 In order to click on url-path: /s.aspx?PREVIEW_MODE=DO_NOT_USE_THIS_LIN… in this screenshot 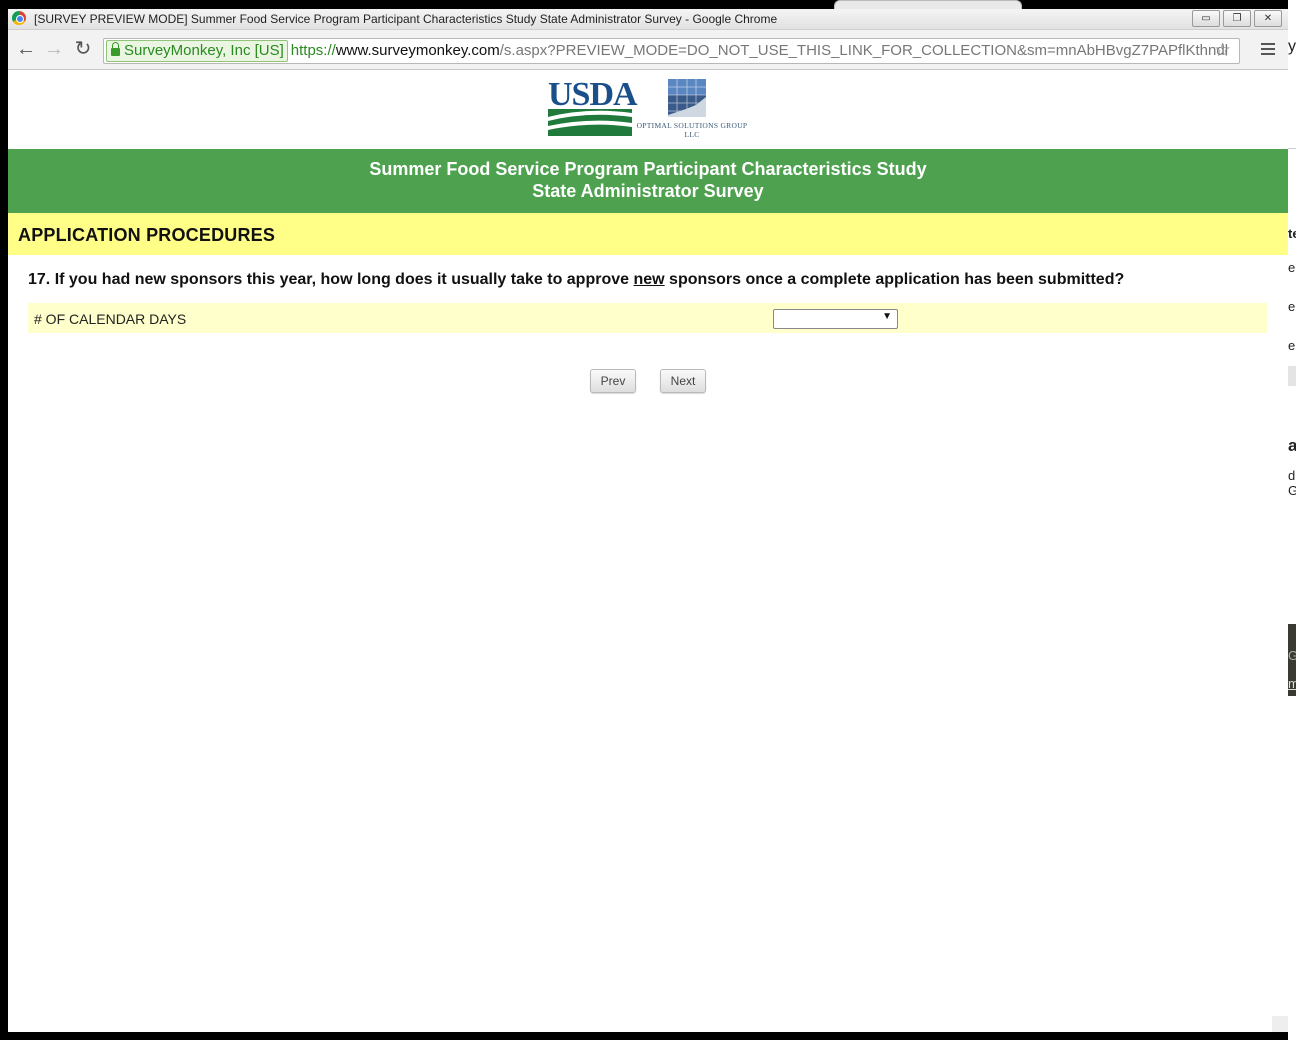, I will do `click(864, 50)`.